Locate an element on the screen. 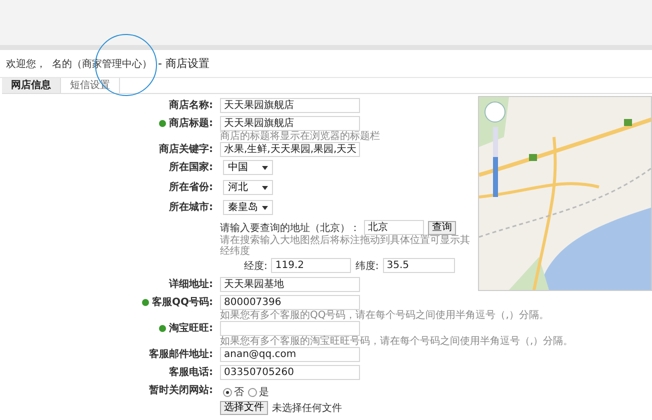 The image size is (652, 420). select-field: 河北 is located at coordinates (248, 187).